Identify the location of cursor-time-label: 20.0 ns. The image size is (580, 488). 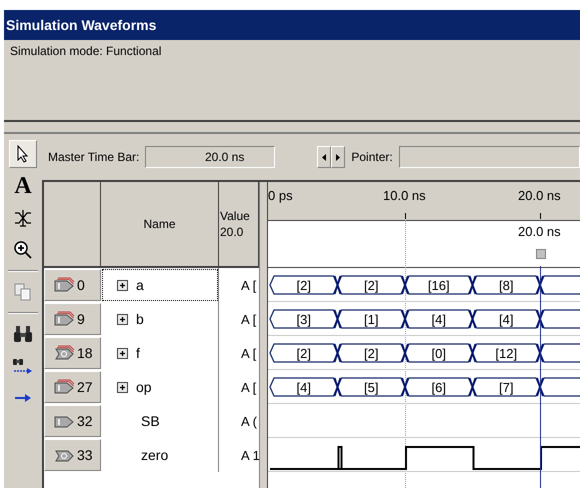
(539, 231).